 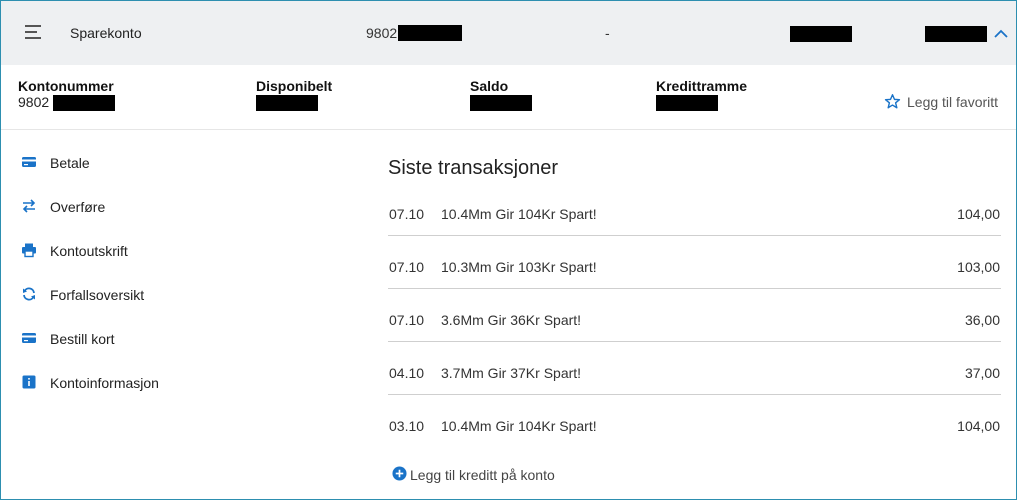 I want to click on action-pay: Betale, so click(x=131, y=163).